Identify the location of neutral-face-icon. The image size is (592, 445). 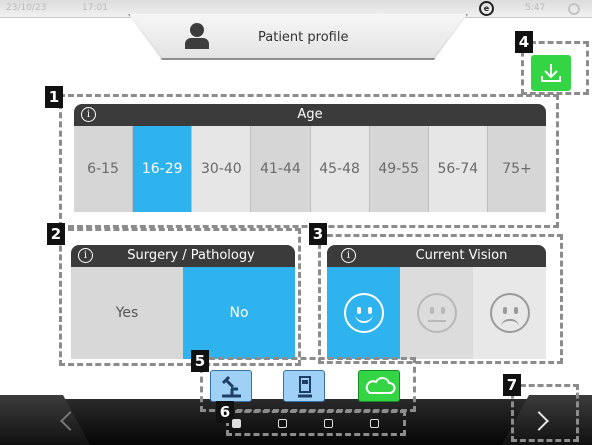
(436, 313).